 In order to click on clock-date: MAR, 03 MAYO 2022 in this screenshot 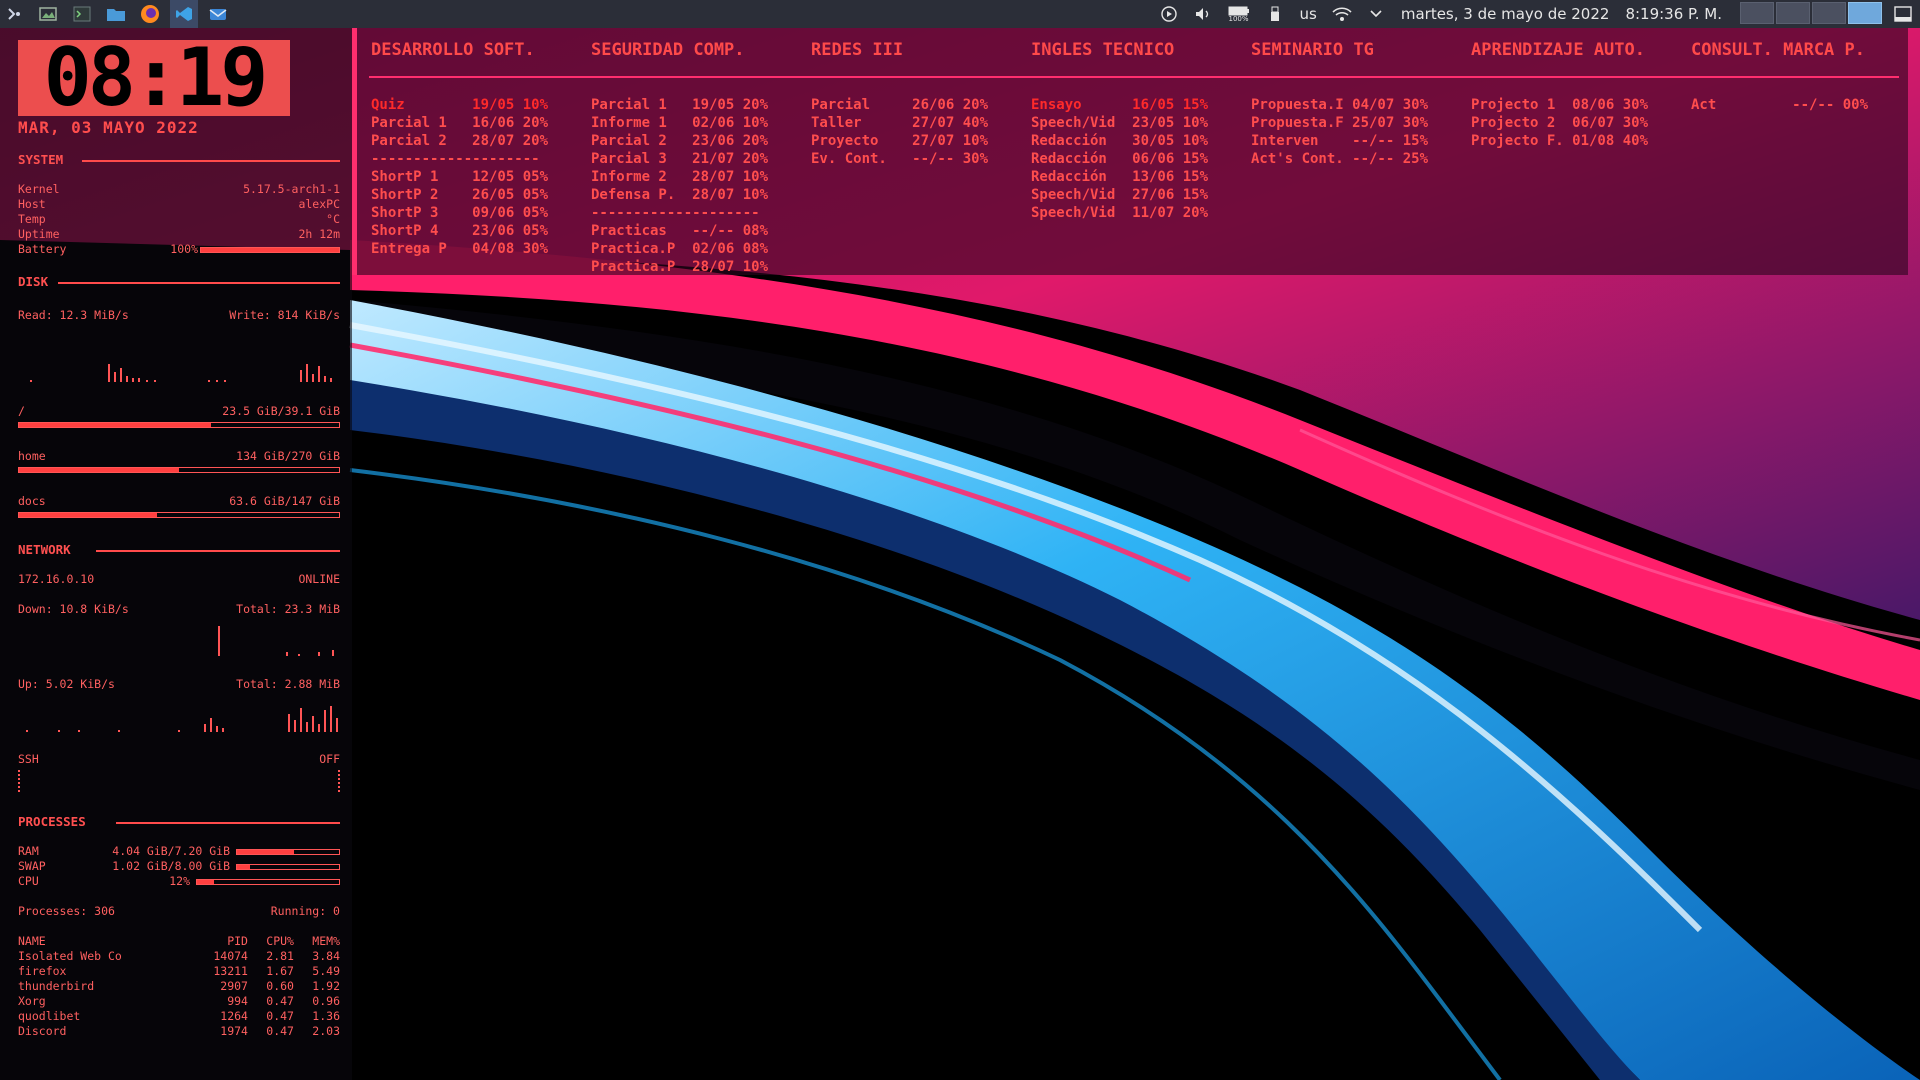, I will do `click(108, 127)`.